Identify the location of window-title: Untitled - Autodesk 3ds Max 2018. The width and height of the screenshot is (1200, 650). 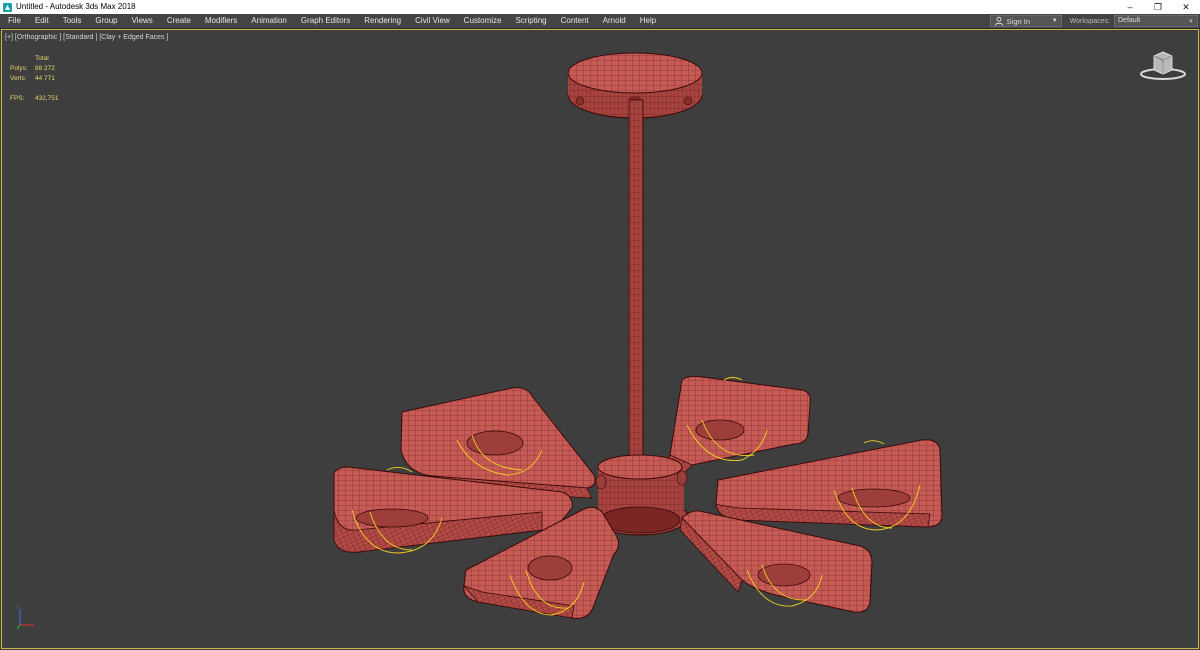
(76, 6).